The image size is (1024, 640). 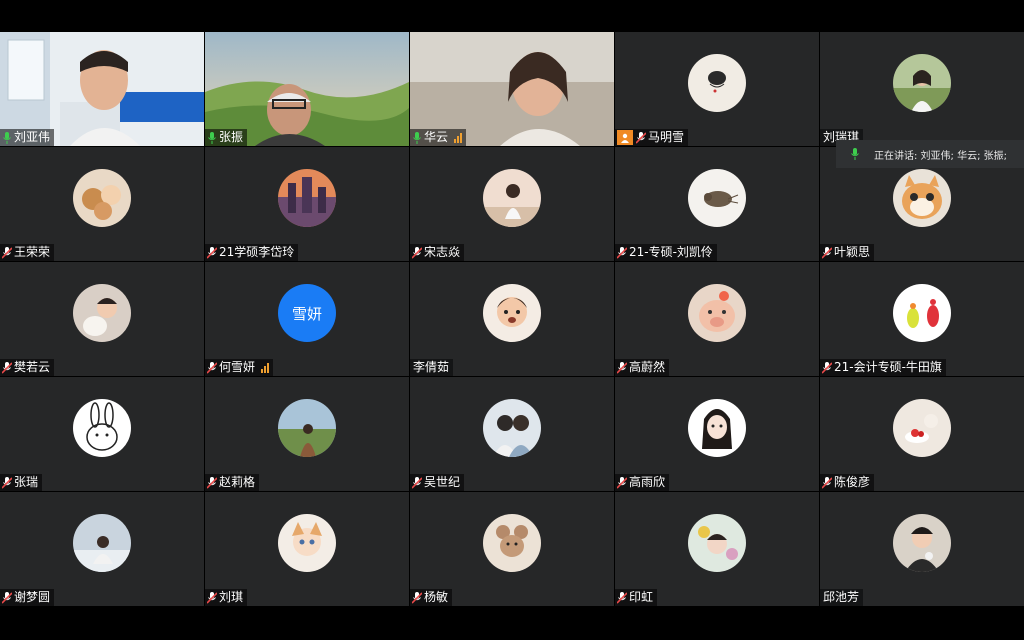 I want to click on name-tag: 叶颖思, so click(x=847, y=252).